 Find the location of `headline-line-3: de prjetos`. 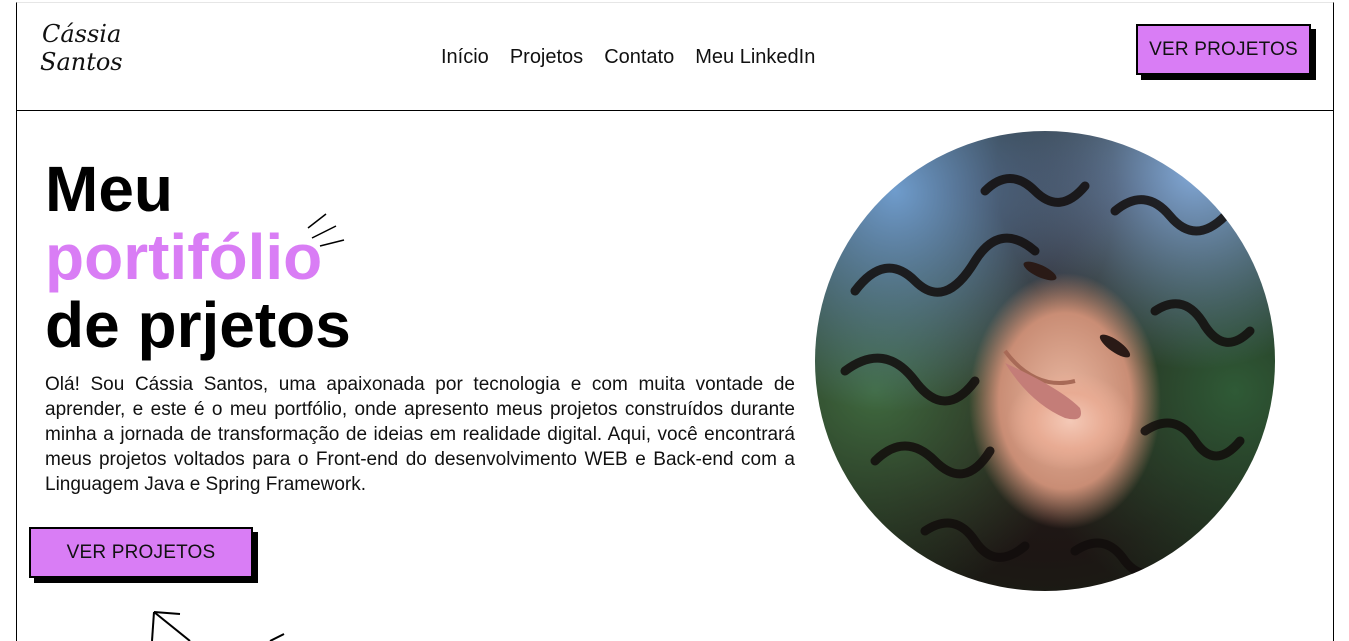

headline-line-3: de prjetos is located at coordinates (198, 325).